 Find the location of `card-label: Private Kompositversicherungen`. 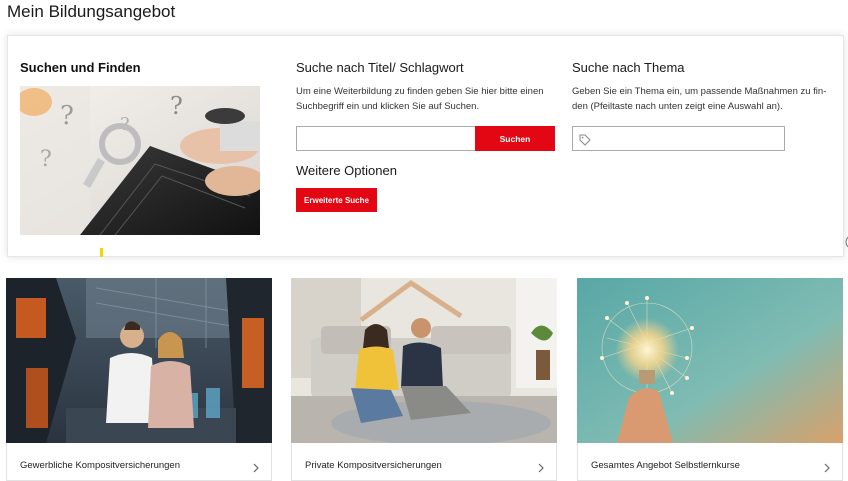

card-label: Private Kompositversicherungen is located at coordinates (373, 465).